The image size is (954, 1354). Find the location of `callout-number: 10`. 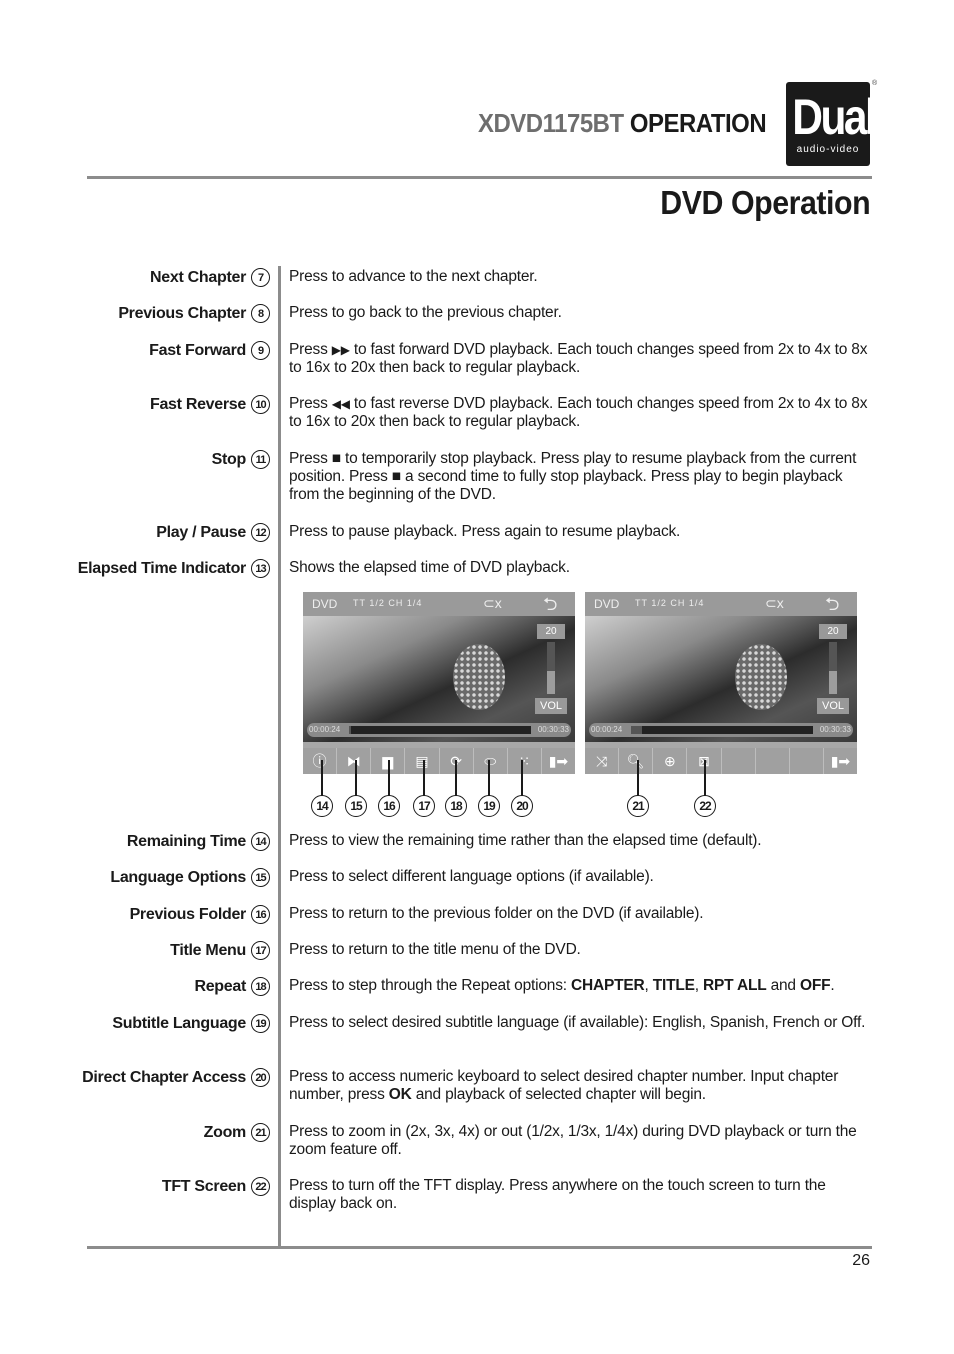

callout-number: 10 is located at coordinates (260, 404).